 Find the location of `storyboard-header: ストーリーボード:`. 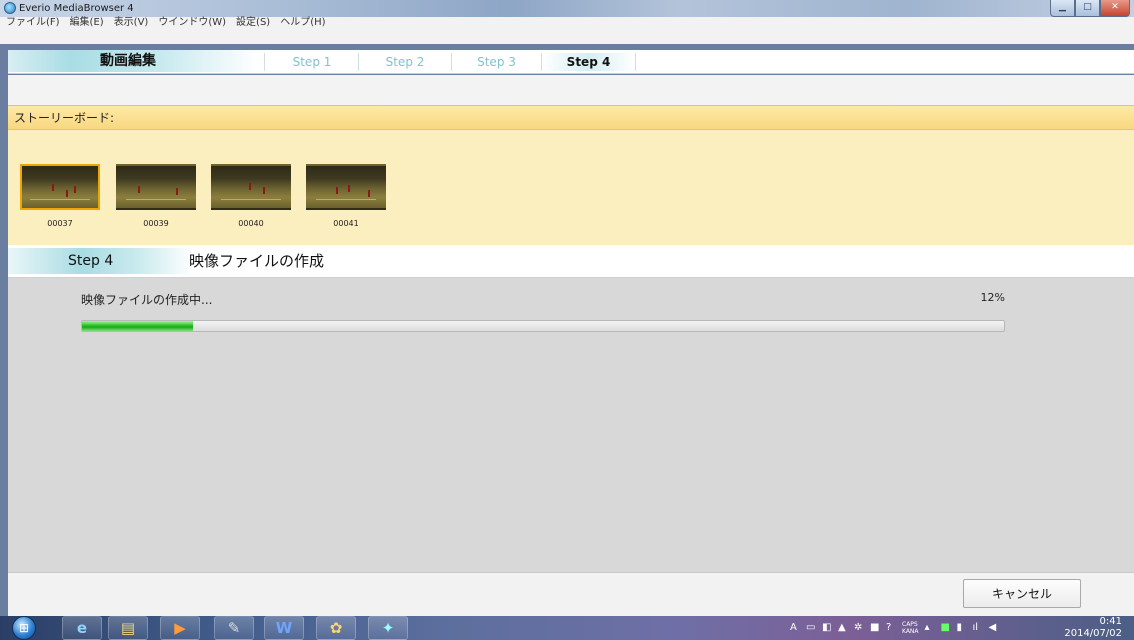

storyboard-header: ストーリーボード: is located at coordinates (571, 117).